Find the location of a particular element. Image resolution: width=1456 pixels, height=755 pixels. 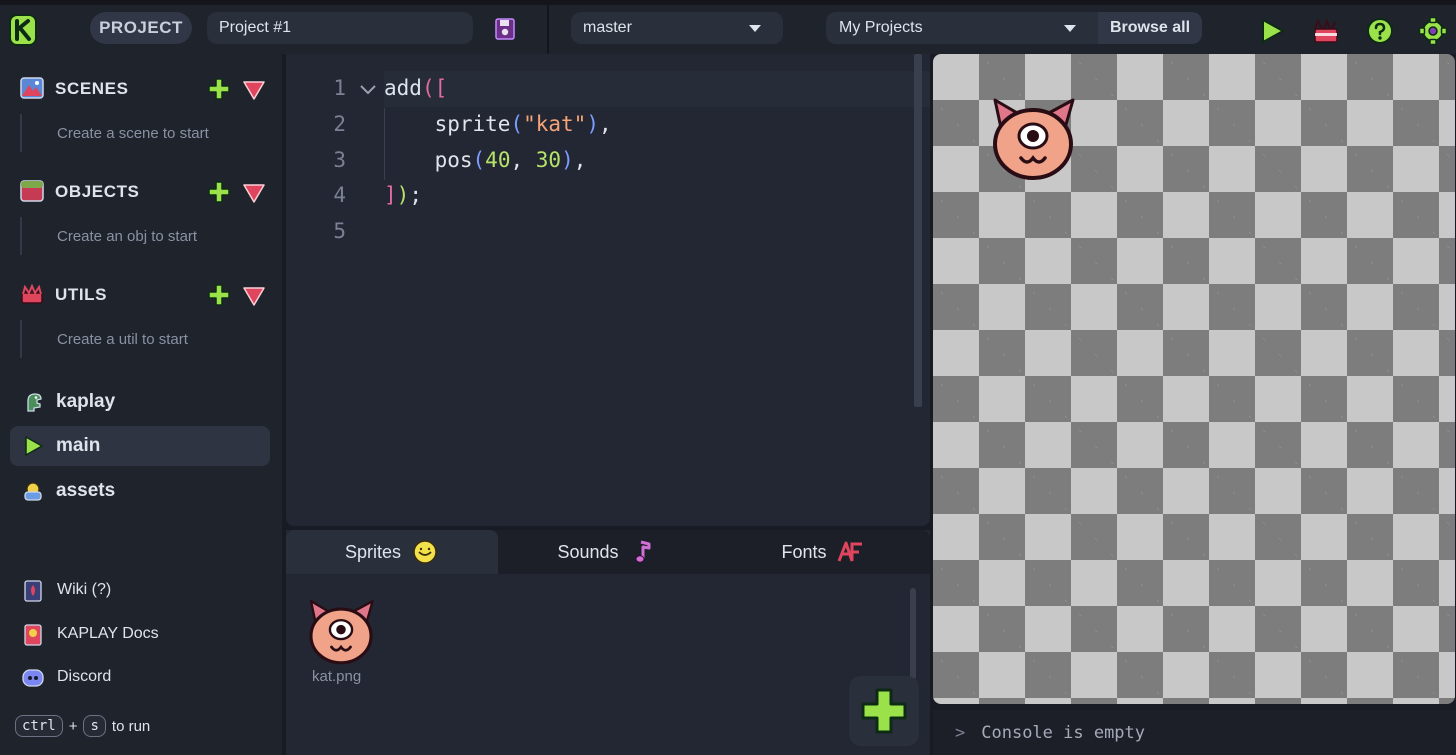

topbar-divider is located at coordinates (548, 29).